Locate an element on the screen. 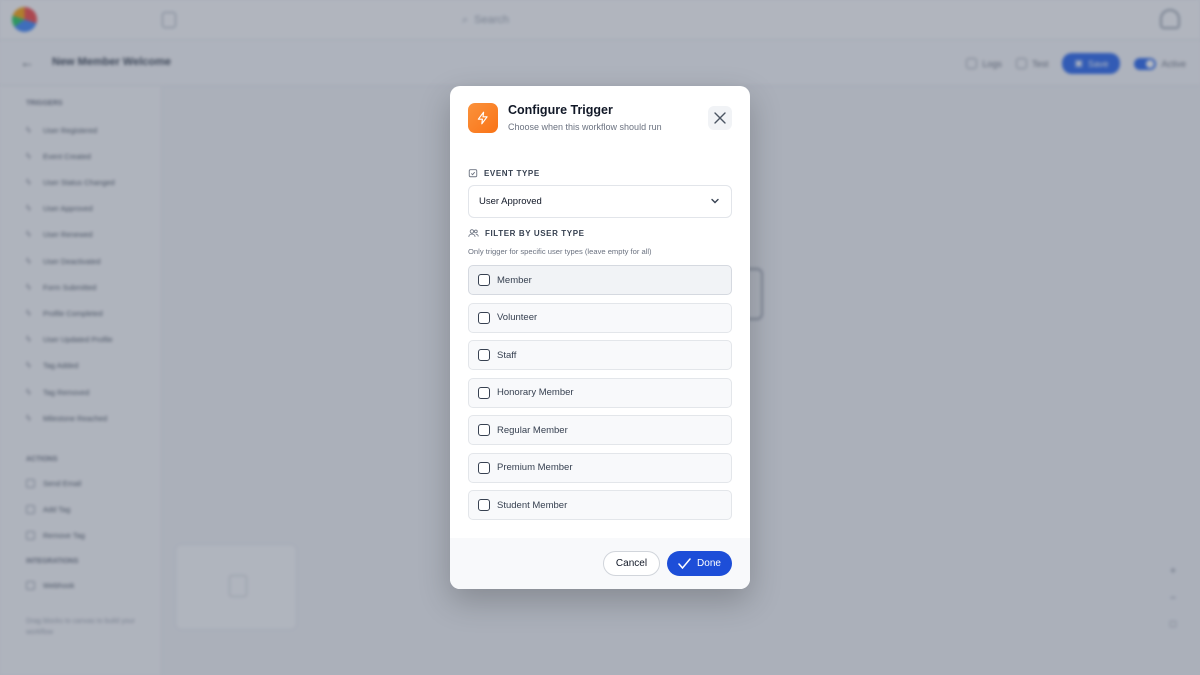 The height and width of the screenshot is (675, 1200). user-type-option: Member is located at coordinates (600, 280).